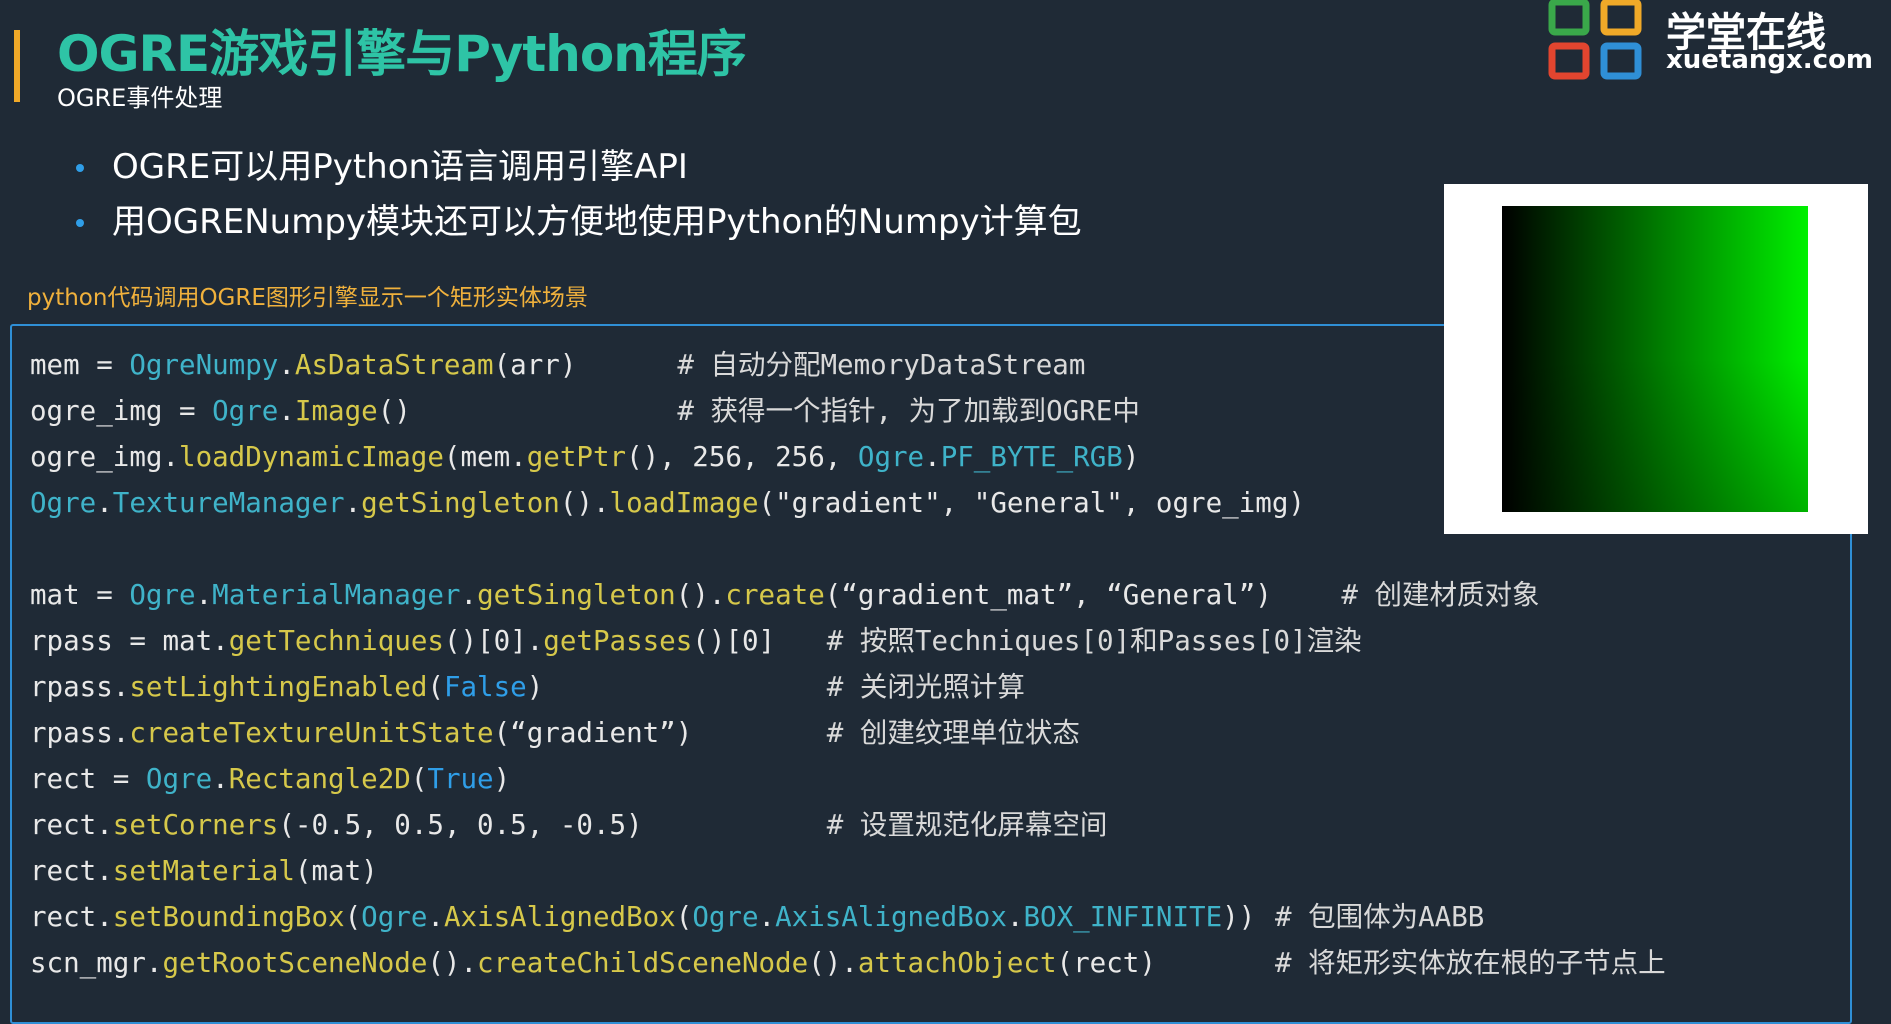 The width and height of the screenshot is (1891, 1024). Describe the element at coordinates (957, 963) in the screenshot. I see `code-token: attachObject` at that location.